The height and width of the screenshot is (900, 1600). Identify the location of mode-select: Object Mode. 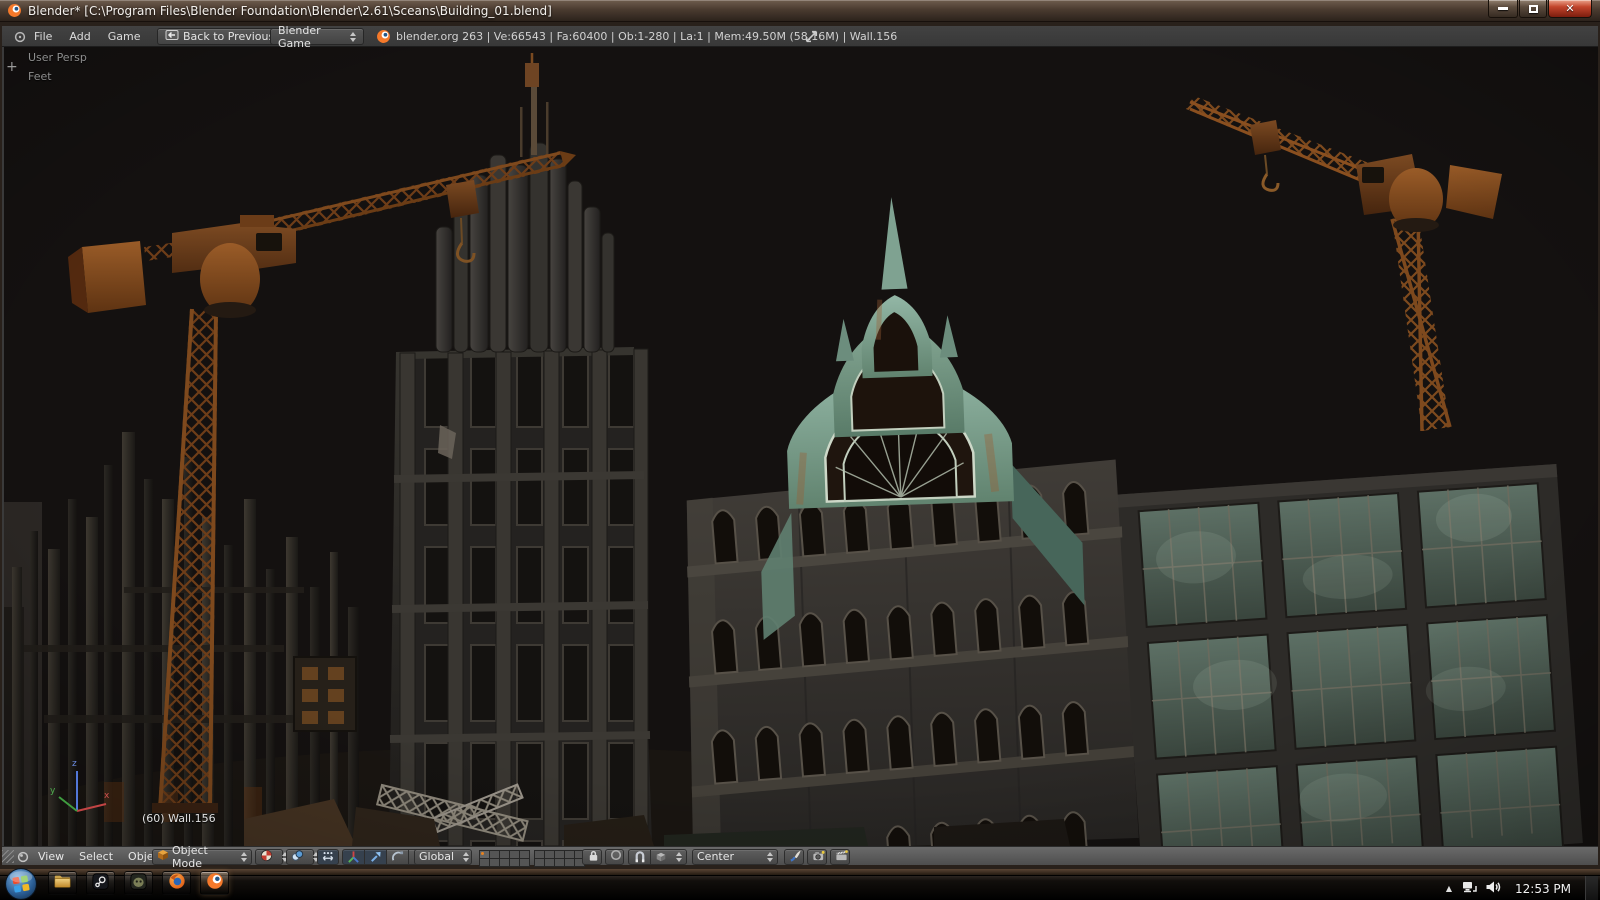
(202, 857).